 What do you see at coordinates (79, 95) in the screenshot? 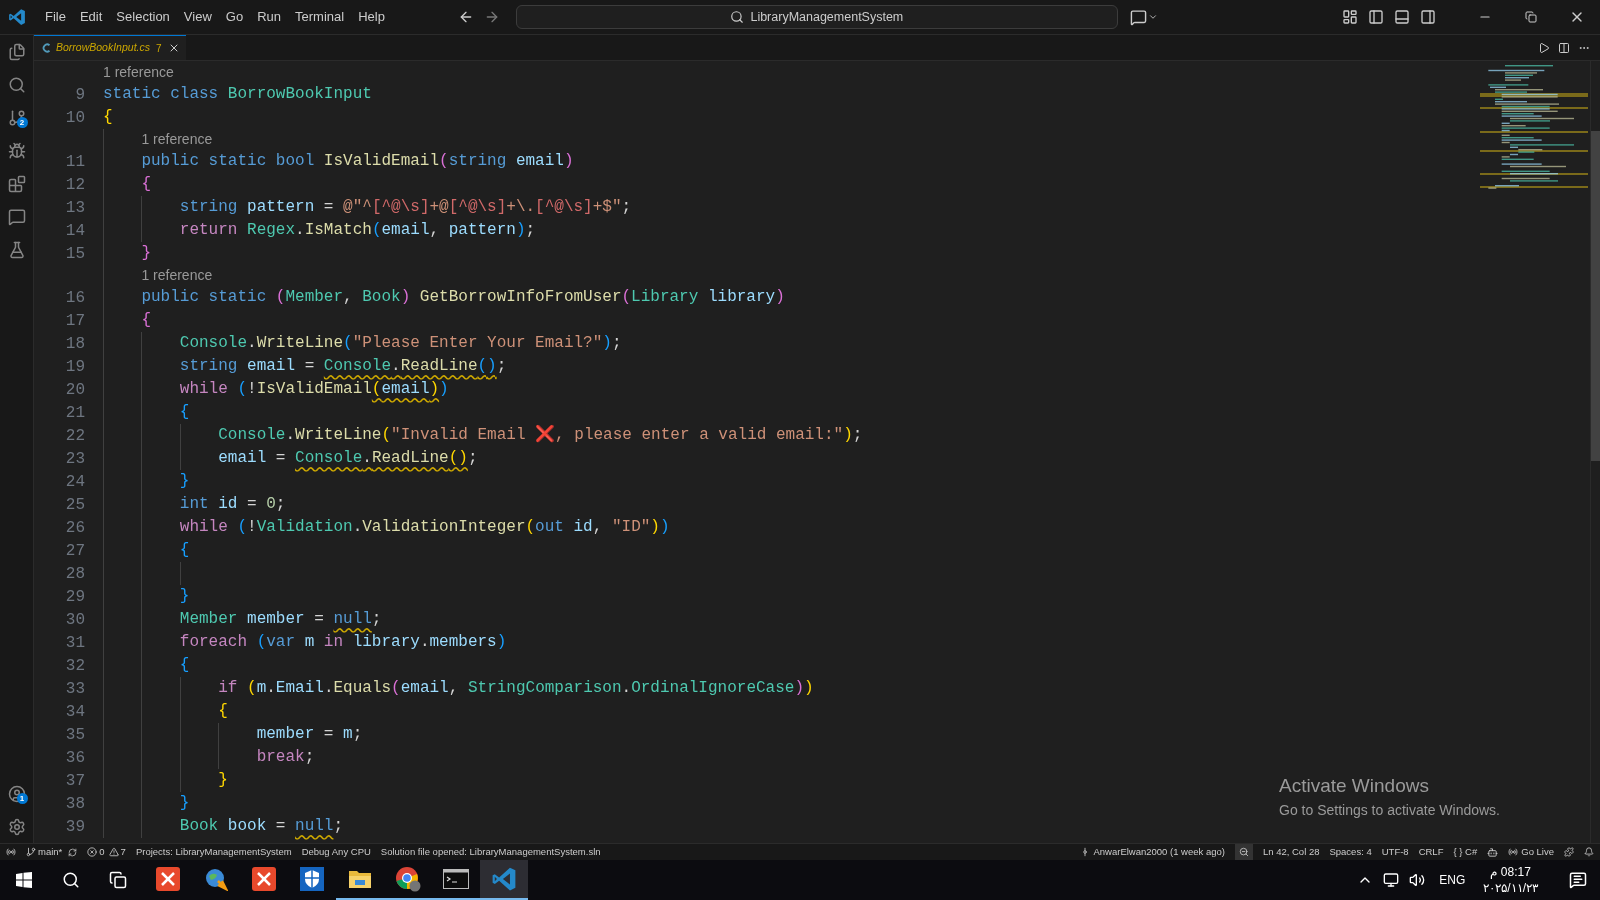
I see `line-number: 9` at bounding box center [79, 95].